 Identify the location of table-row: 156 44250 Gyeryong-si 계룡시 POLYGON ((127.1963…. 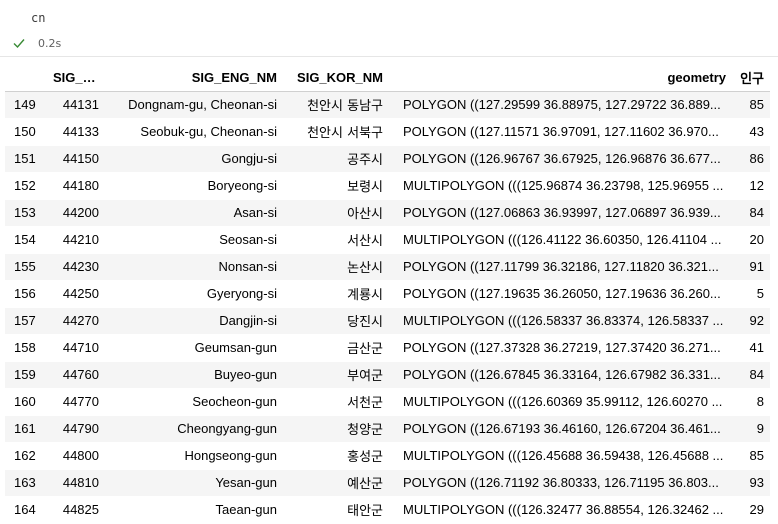
(387, 294).